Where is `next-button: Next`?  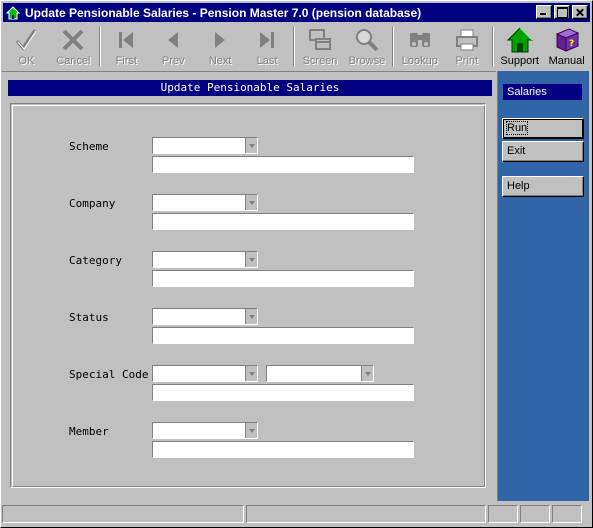
next-button: Next is located at coordinates (220, 47).